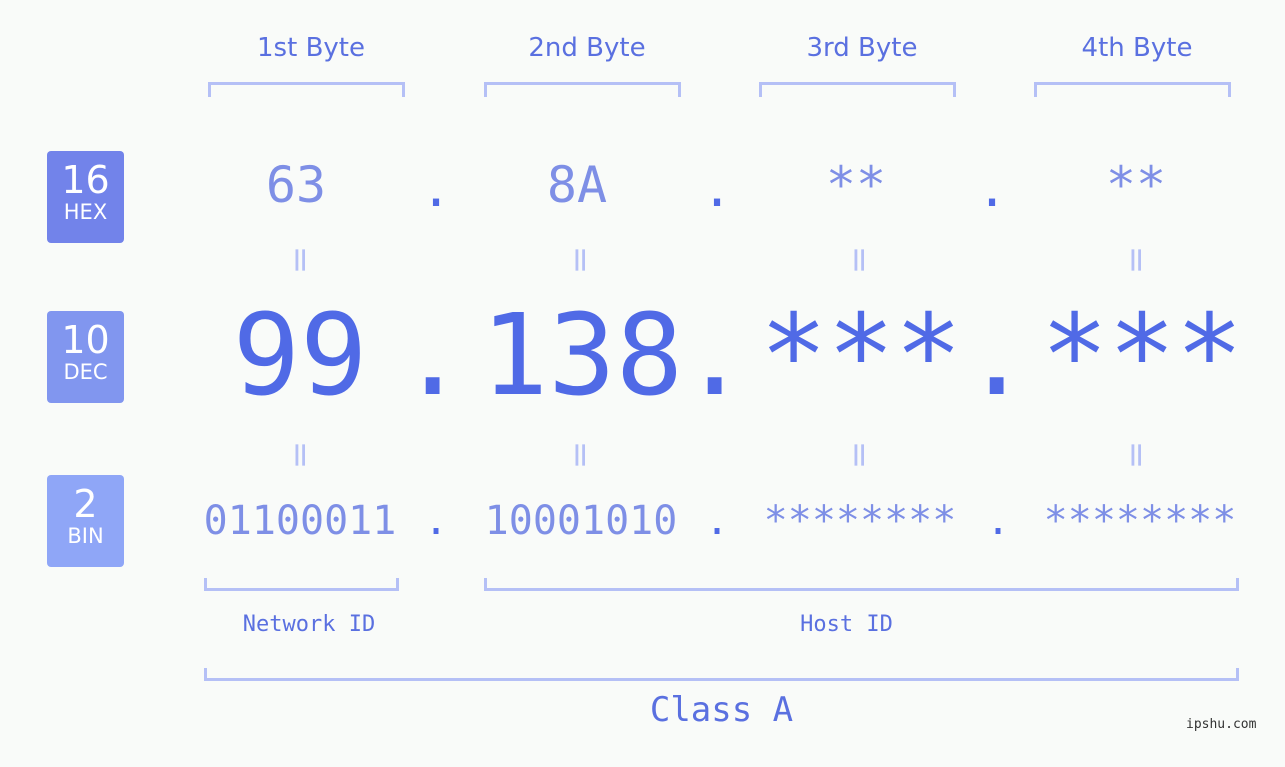 This screenshot has width=1285, height=767. Describe the element at coordinates (1142, 356) in the screenshot. I see `dec-value-4: ***` at that location.